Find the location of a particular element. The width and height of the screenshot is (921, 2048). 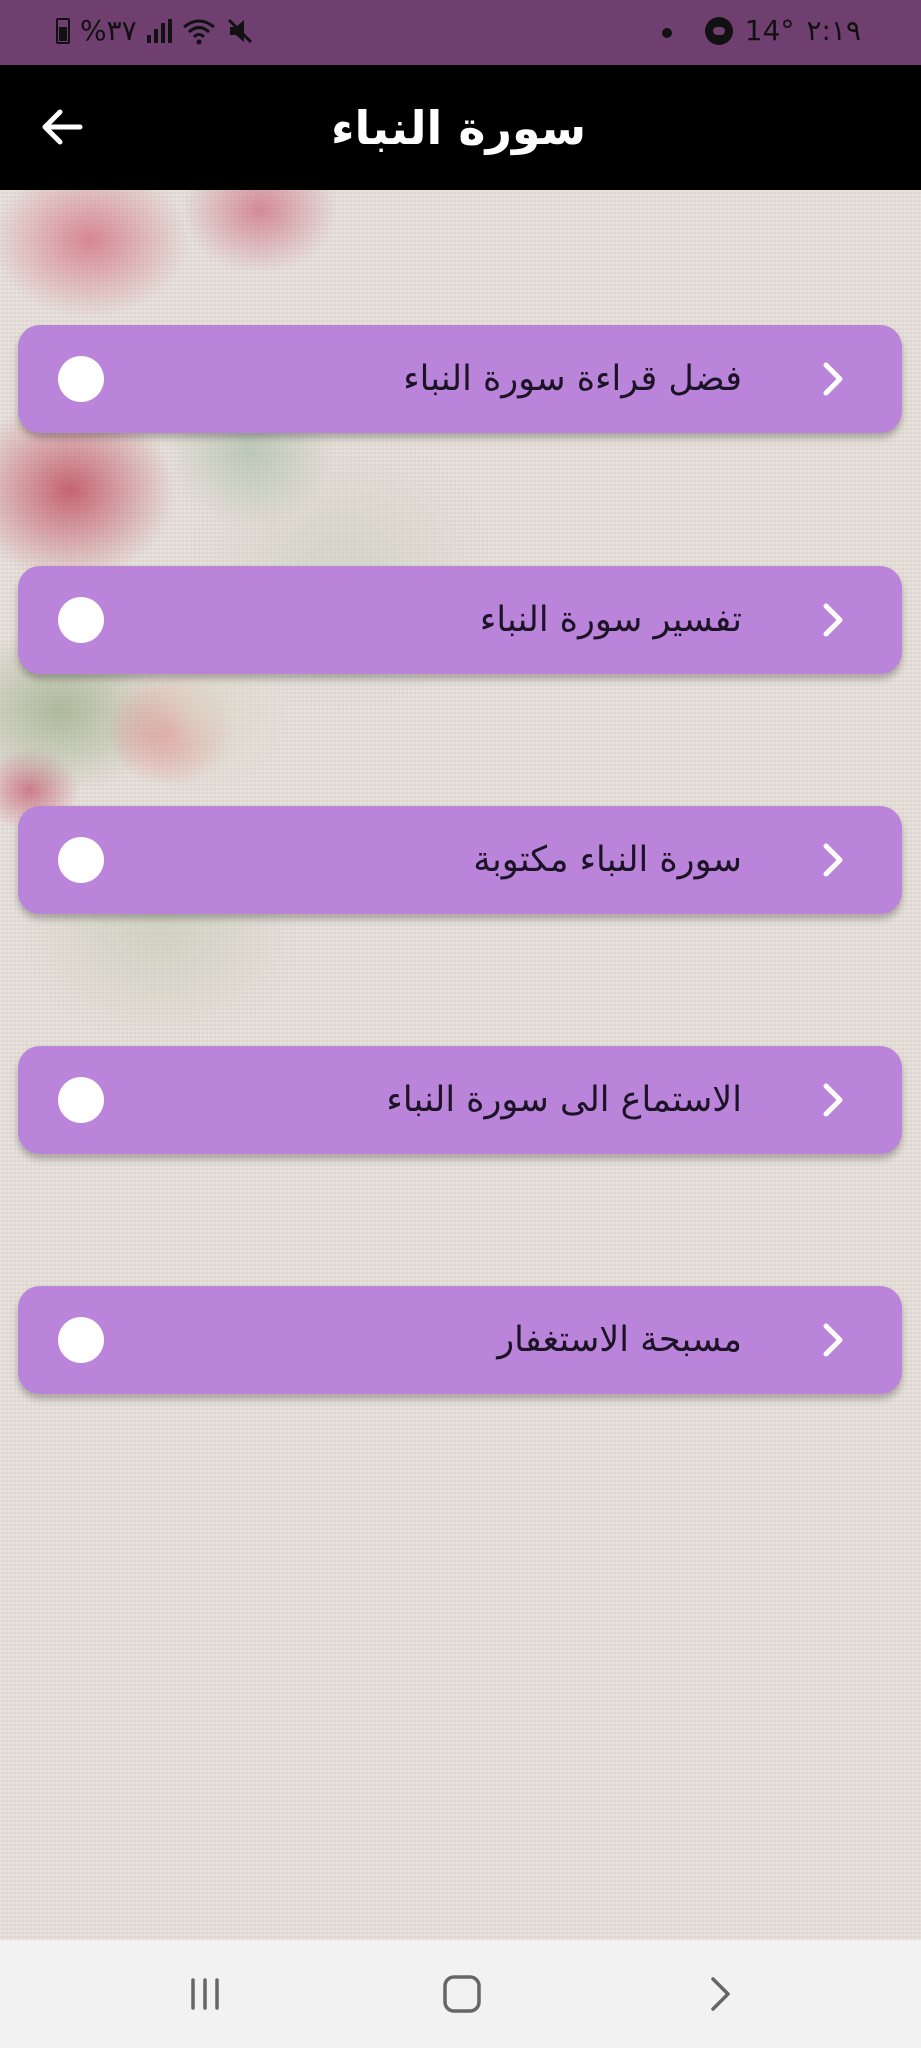

menu-item-label: تفسير سورة النباء is located at coordinates (610, 620).